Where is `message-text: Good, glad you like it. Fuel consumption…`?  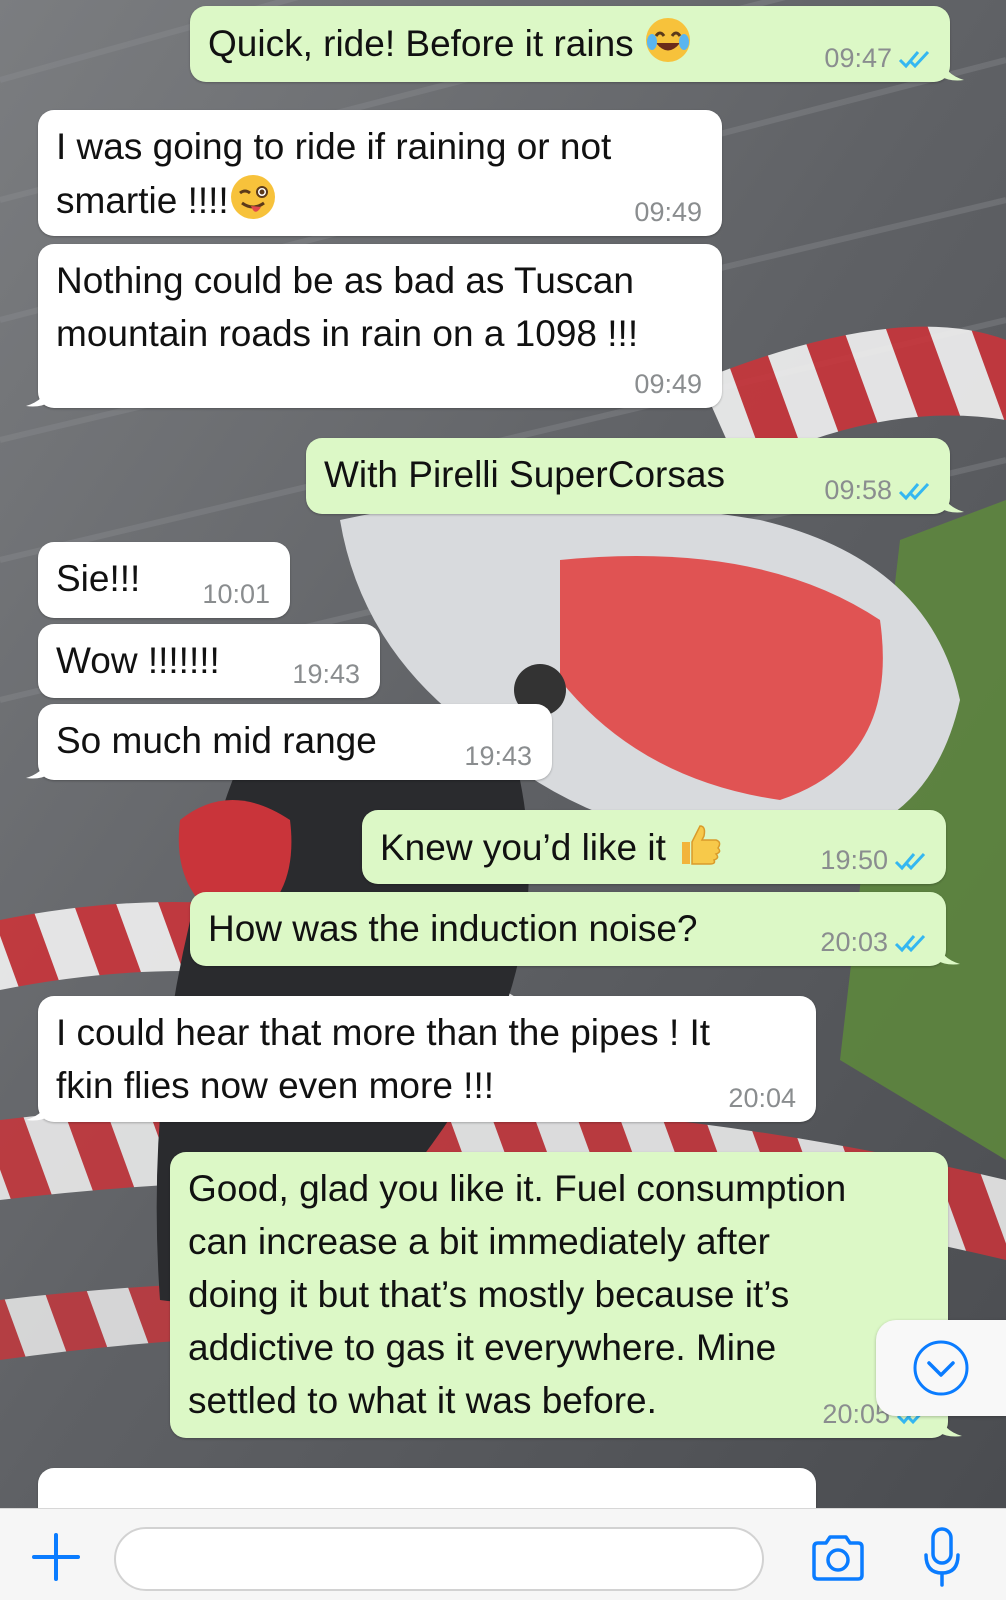 message-text: Good, glad you like it. Fuel consumption… is located at coordinates (517, 1294).